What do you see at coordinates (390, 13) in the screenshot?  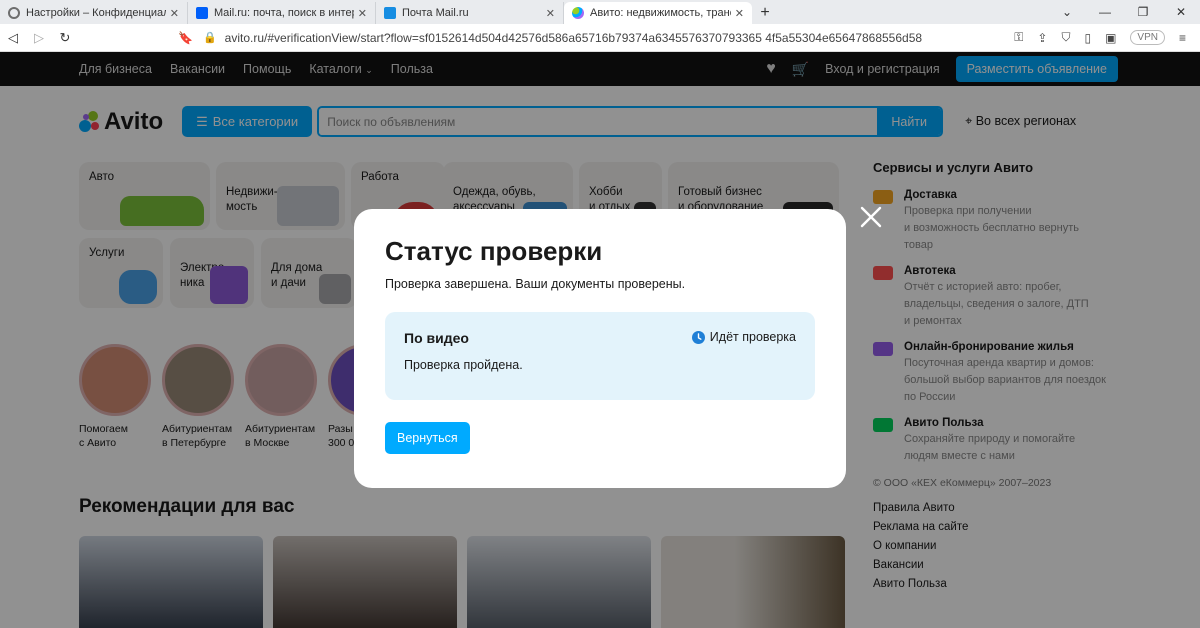 I see `mail-favicon-icon` at bounding box center [390, 13].